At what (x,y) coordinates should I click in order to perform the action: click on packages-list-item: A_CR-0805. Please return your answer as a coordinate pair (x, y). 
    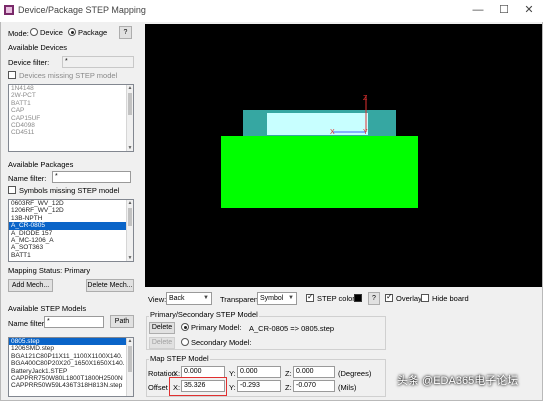
    Looking at the image, I should click on (71, 226).